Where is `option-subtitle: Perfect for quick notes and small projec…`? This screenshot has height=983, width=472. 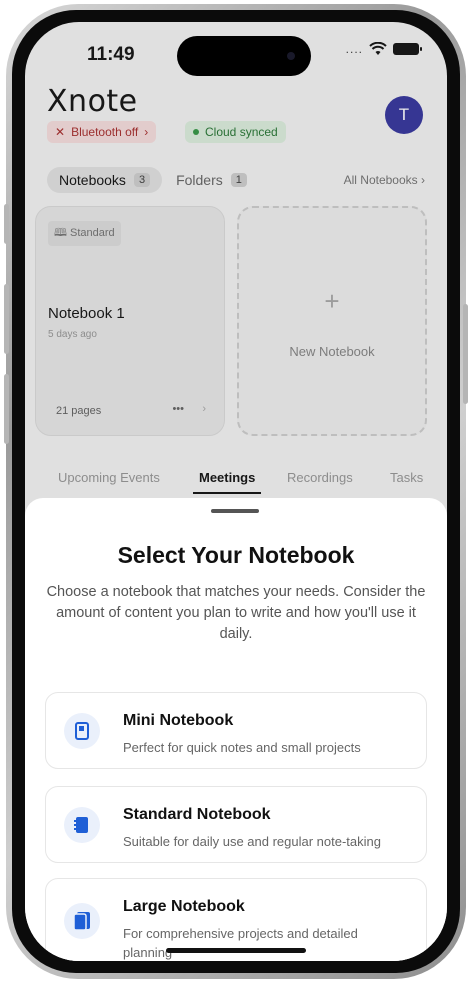
option-subtitle: Perfect for quick notes and small projec… is located at coordinates (242, 747).